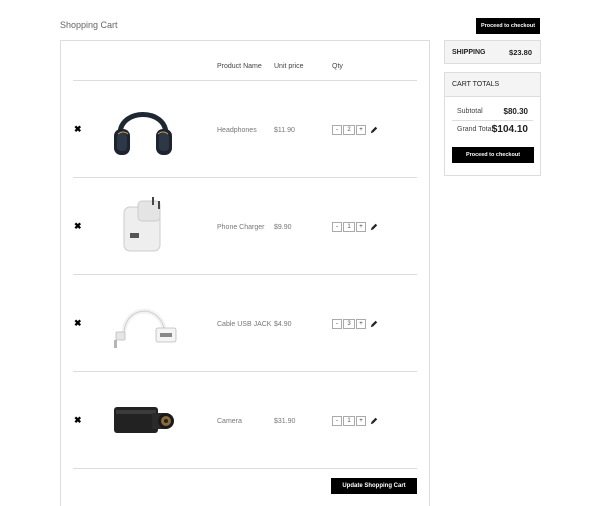 The height and width of the screenshot is (506, 600). Describe the element at coordinates (283, 227) in the screenshot. I see `unit-price: $9.90` at that location.